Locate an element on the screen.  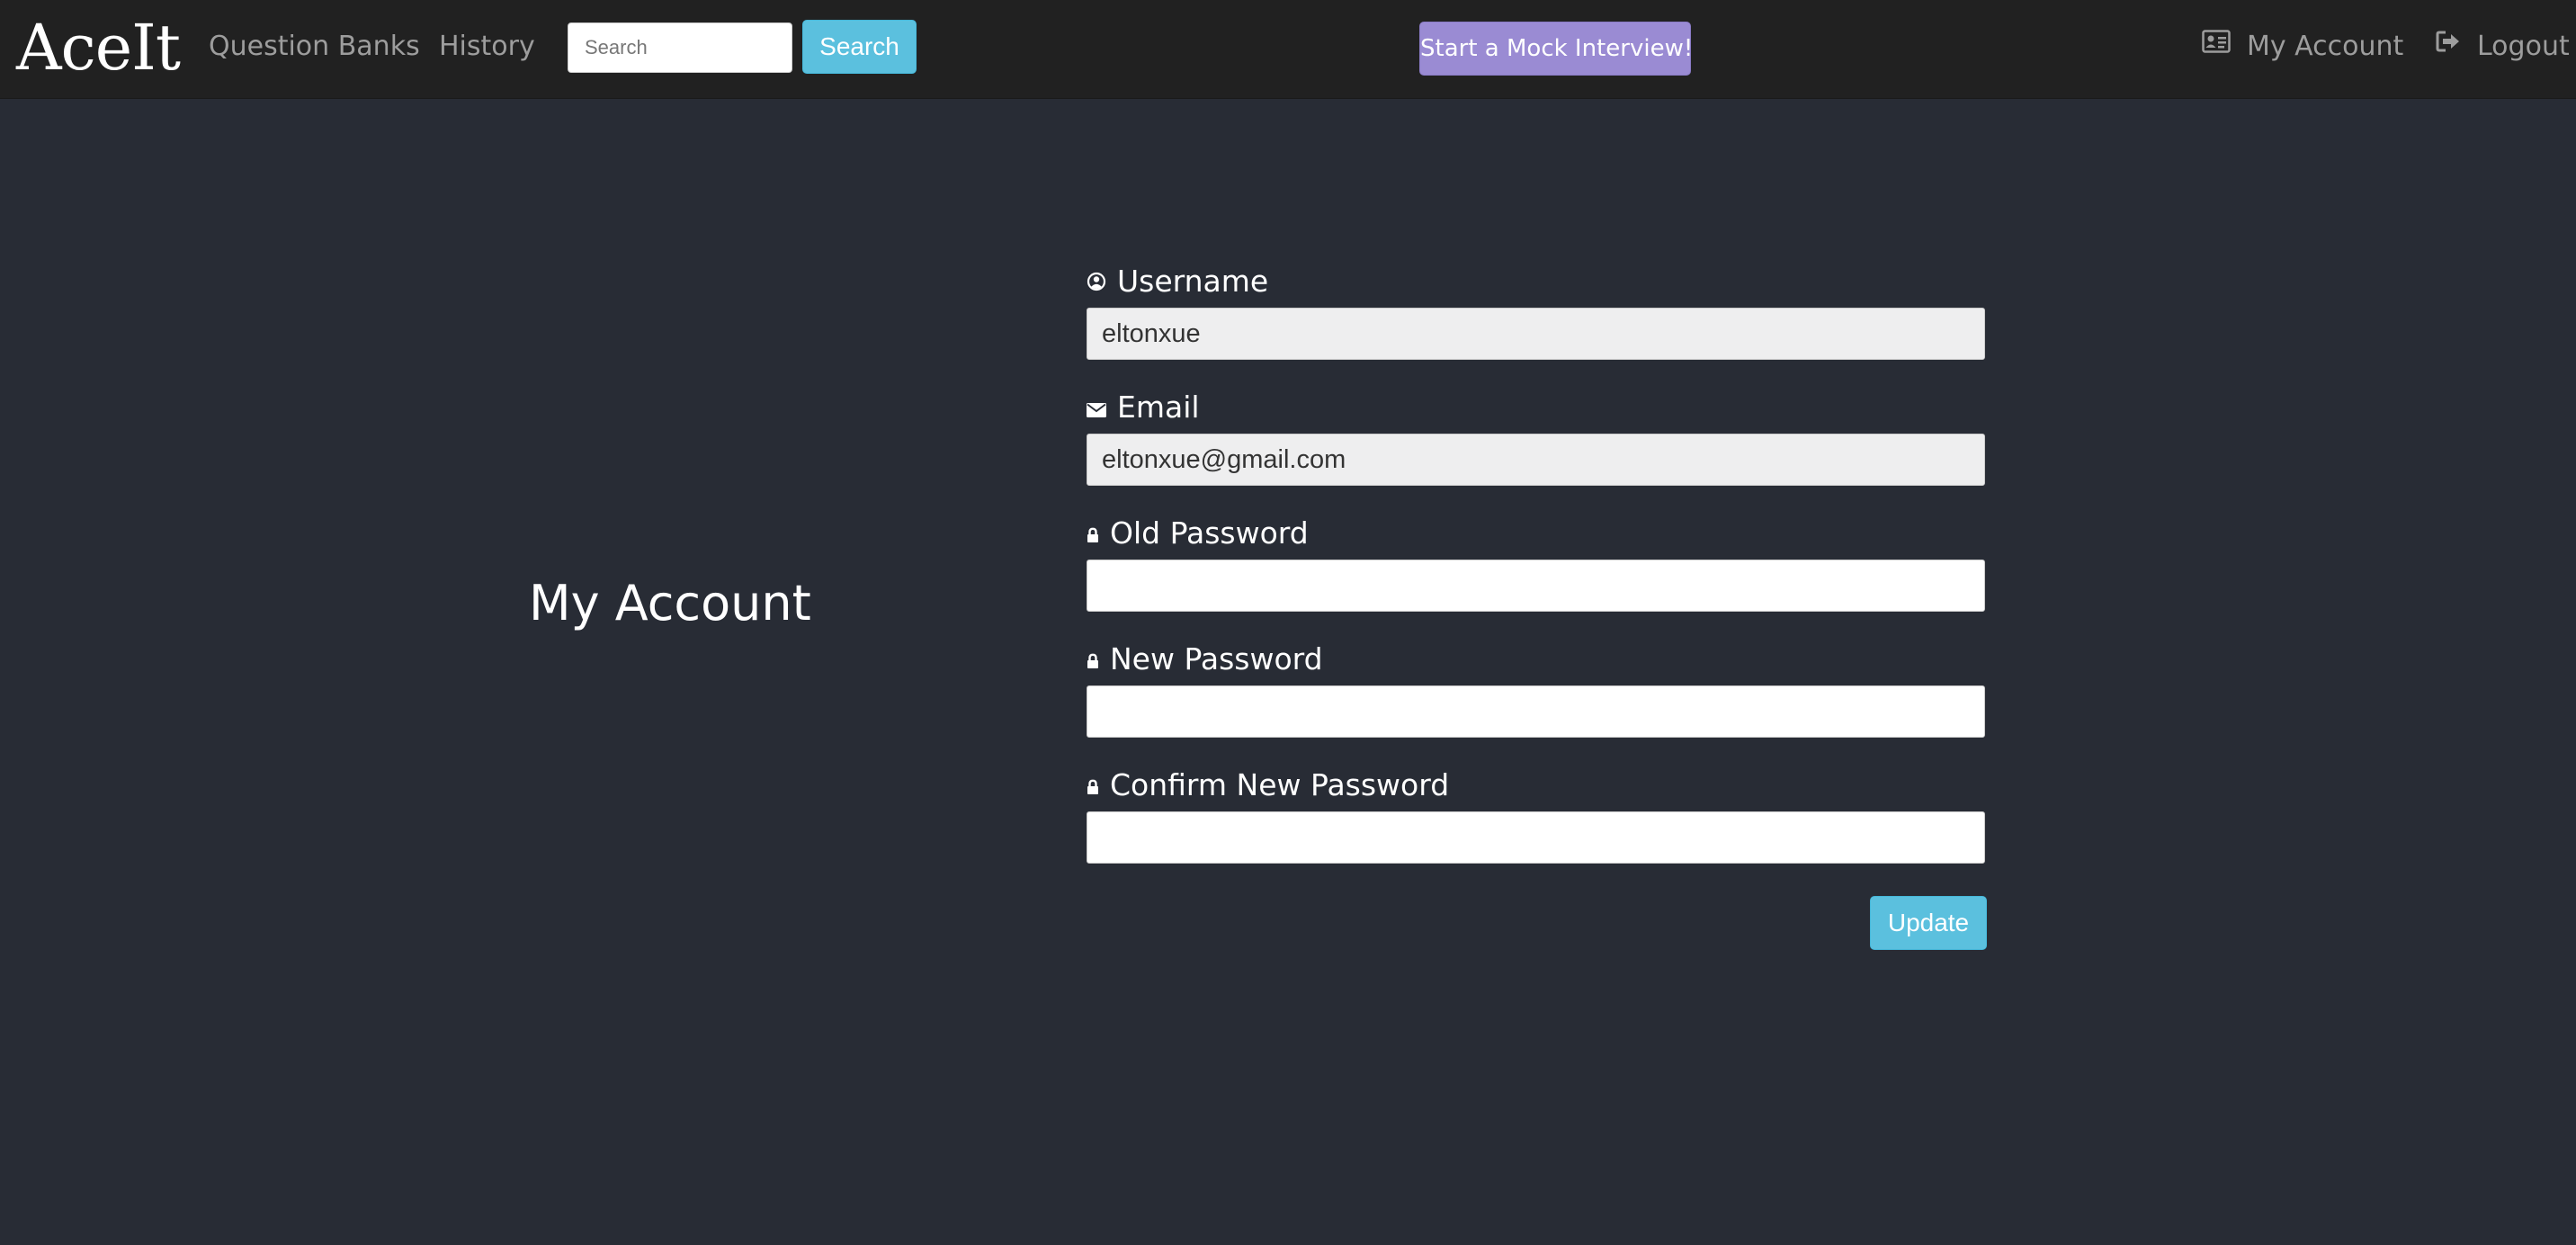
nav-logout: Logout is located at coordinates (2503, 46).